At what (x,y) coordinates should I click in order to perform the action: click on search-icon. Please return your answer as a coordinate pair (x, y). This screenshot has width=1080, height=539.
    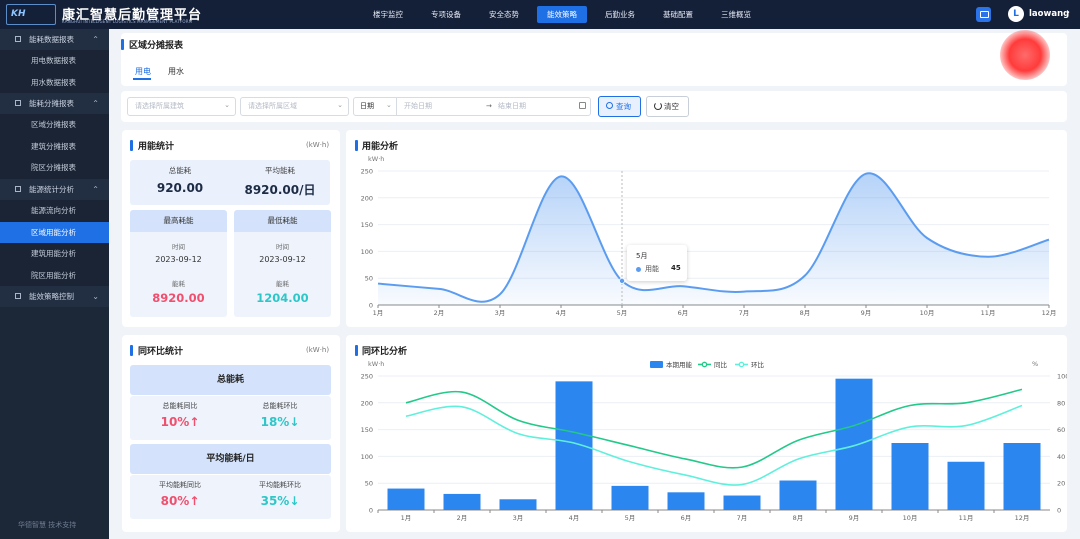
    Looking at the image, I should click on (609, 105).